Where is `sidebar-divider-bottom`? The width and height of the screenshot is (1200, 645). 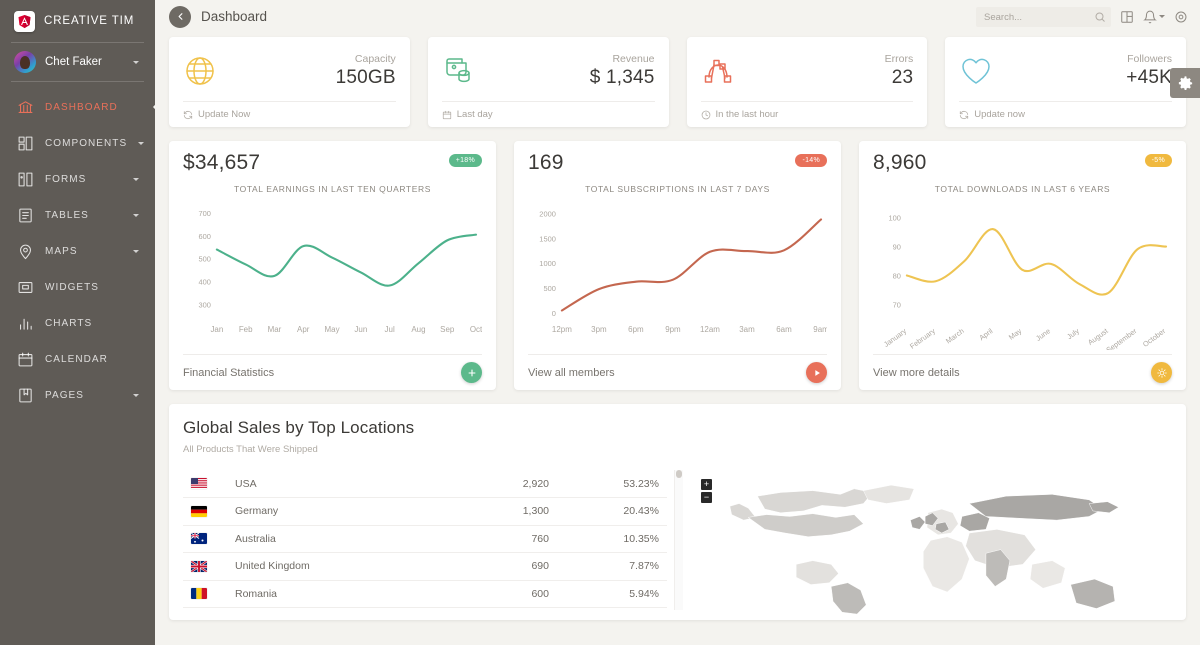
sidebar-divider-bottom is located at coordinates (77, 81).